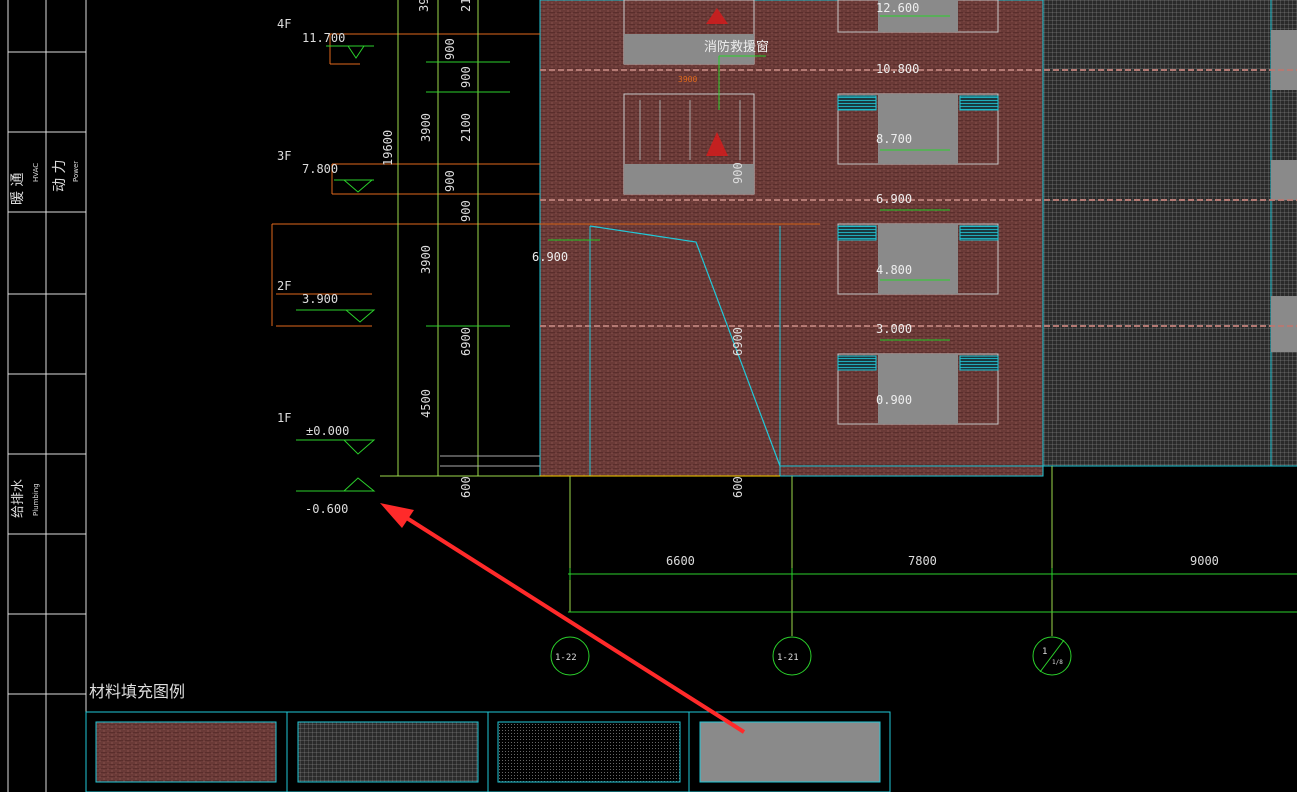  I want to click on dim-3900a: 3900, so click(426, 127).